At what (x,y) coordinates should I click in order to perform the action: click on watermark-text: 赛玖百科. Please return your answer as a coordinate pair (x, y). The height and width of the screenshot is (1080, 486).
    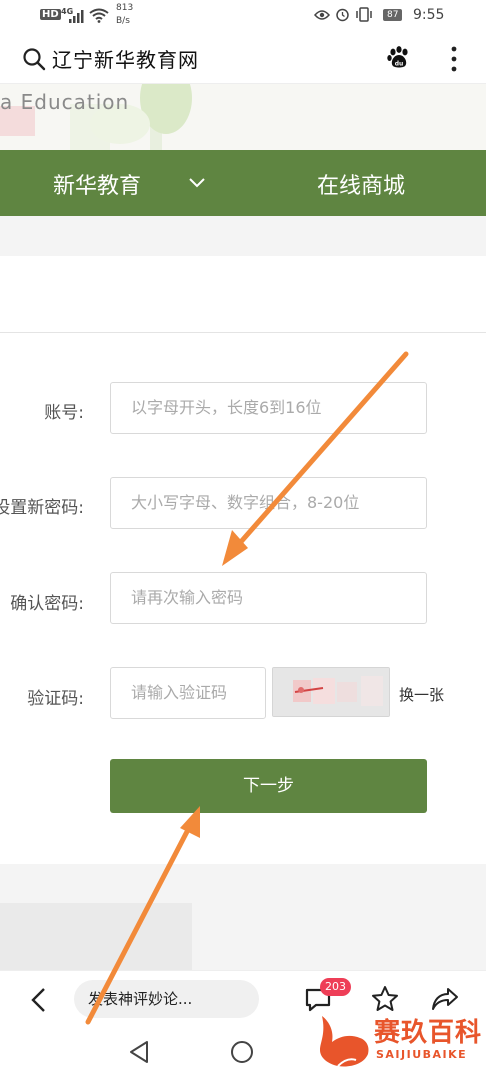
    Looking at the image, I should click on (428, 1033).